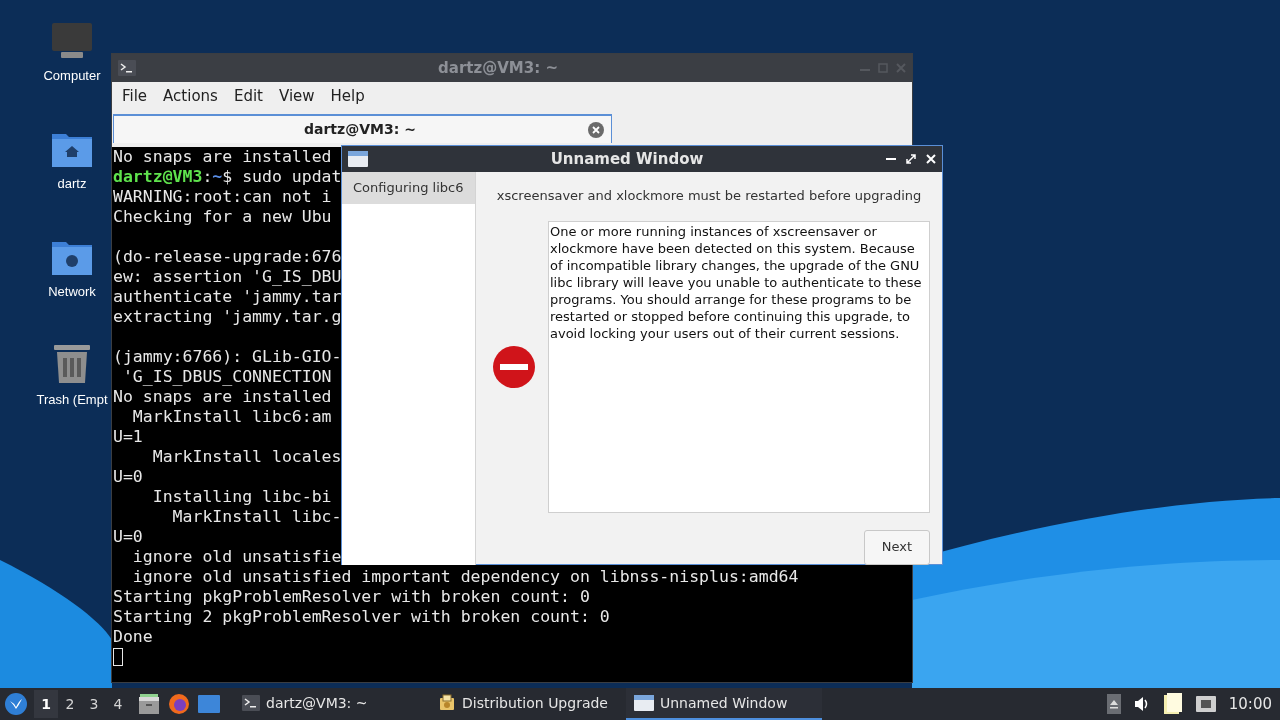 The height and width of the screenshot is (720, 1280). I want to click on close-tab-icon, so click(596, 129).